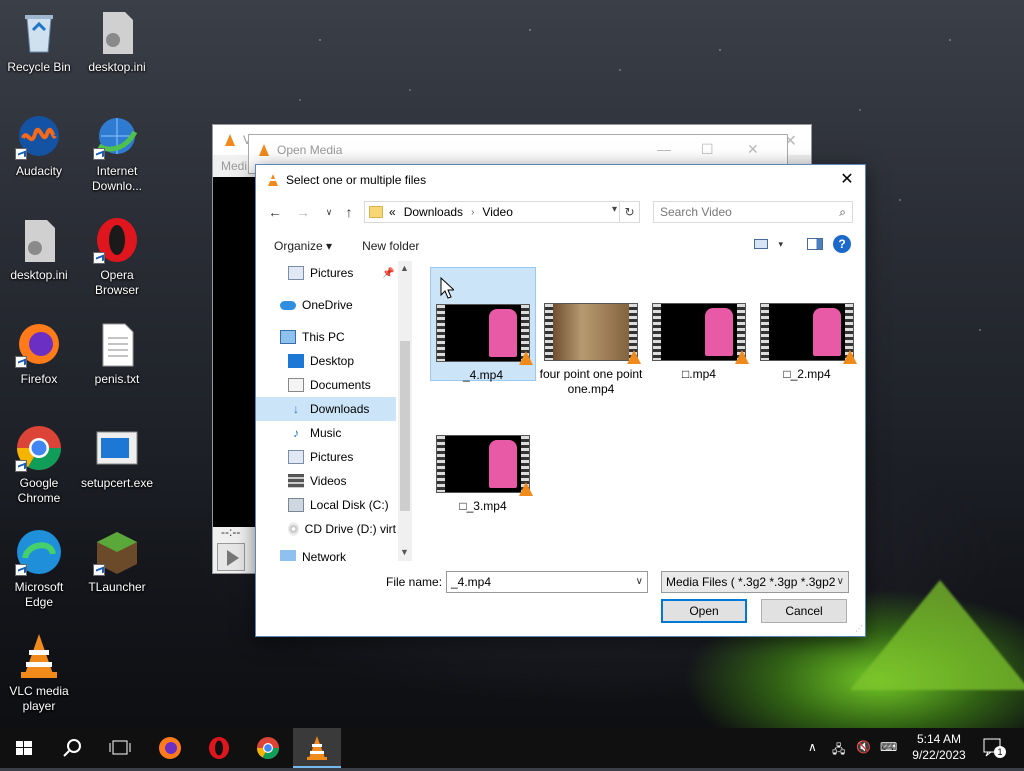 This screenshot has width=1024, height=771. I want to click on shortcut-arrow-icon, so click(99, 258).